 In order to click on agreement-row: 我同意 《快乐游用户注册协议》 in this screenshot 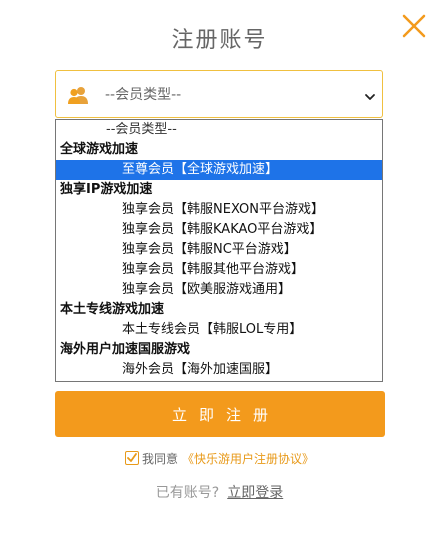, I will do `click(219, 458)`.